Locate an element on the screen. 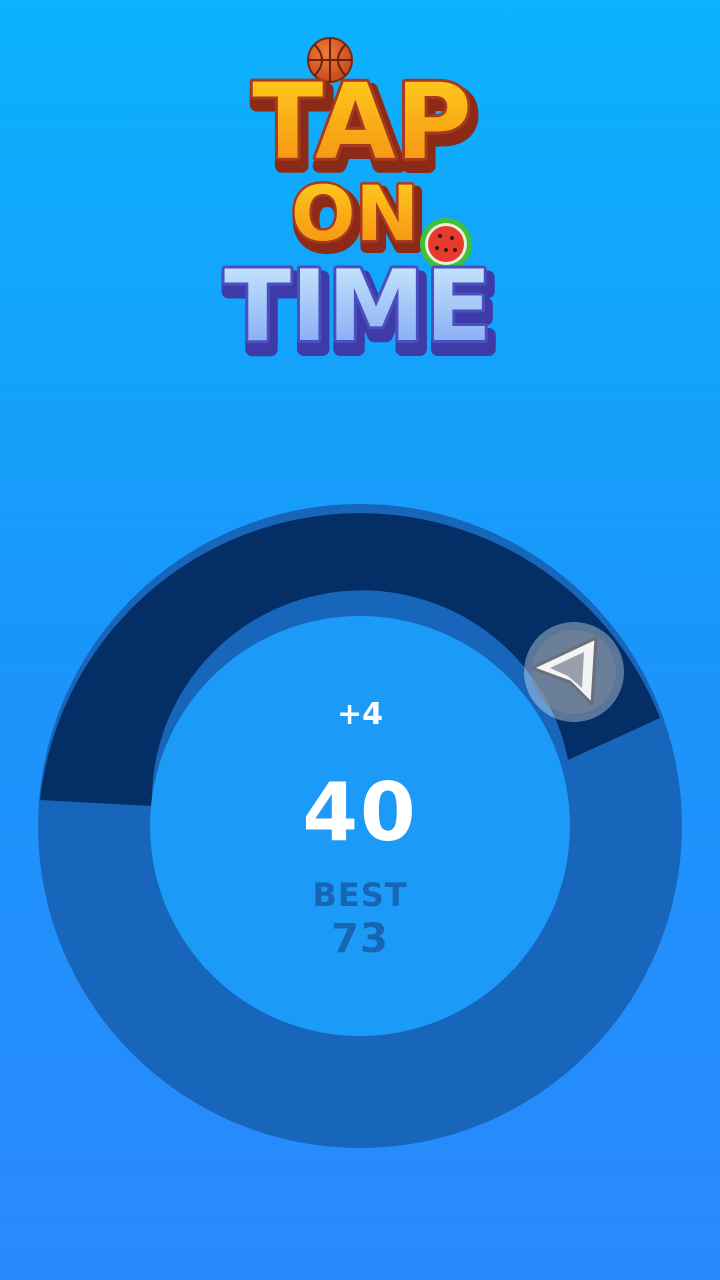  best-label: BEST is located at coordinates (360, 895).